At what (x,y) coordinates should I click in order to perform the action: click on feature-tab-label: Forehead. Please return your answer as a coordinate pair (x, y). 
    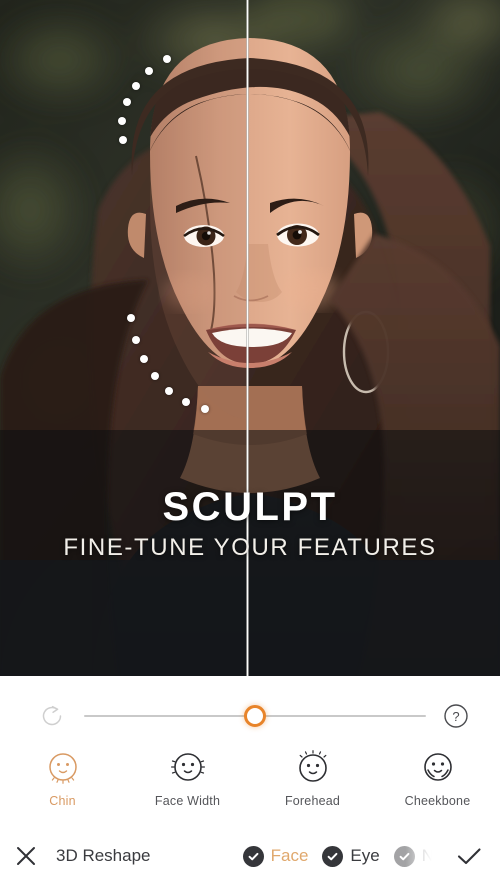
    Looking at the image, I should click on (312, 801).